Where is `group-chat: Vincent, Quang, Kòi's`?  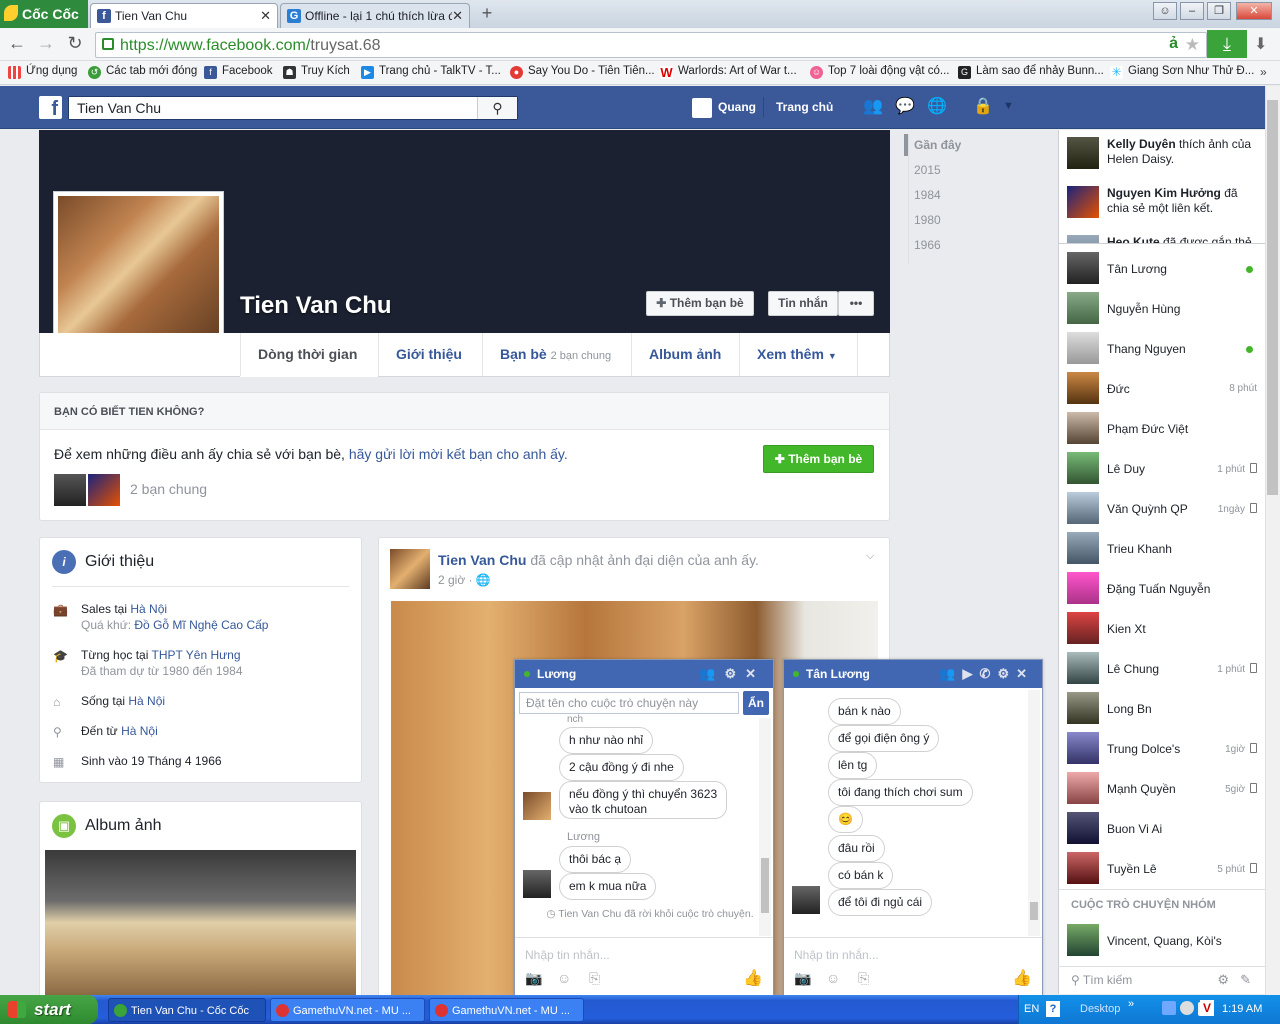
group-chat: Vincent, Quang, Kòi's is located at coordinates (1162, 942).